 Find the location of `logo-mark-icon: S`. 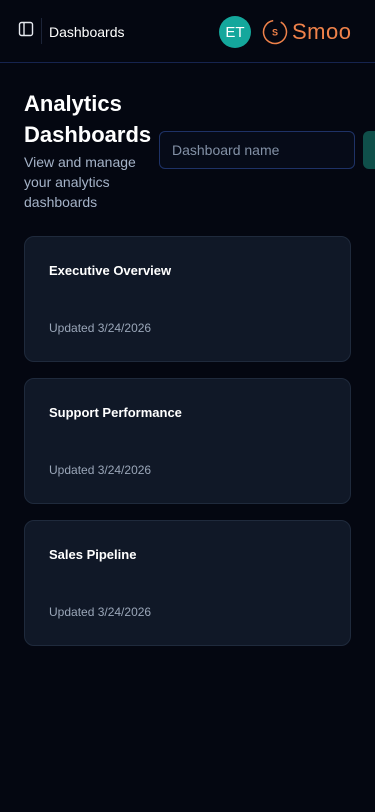

logo-mark-icon: S is located at coordinates (275, 32).